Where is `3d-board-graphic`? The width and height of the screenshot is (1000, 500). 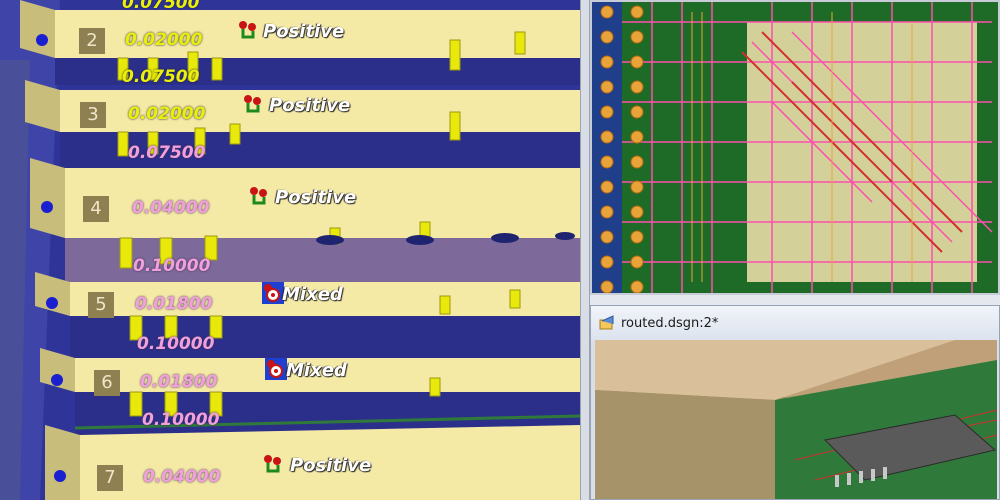 3d-board-graphic is located at coordinates (796, 419).